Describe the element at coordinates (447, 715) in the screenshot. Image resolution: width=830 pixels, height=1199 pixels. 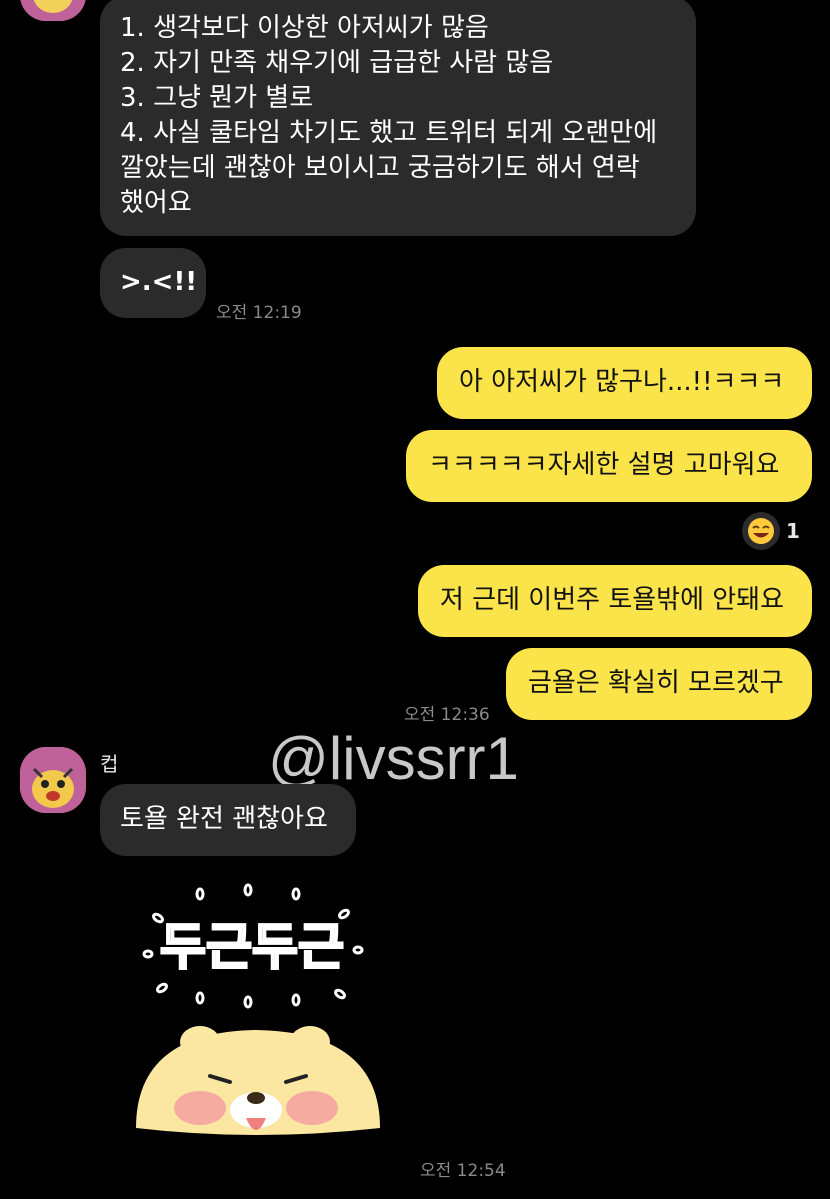
I see `message-timestamp: 오전 12:36` at that location.